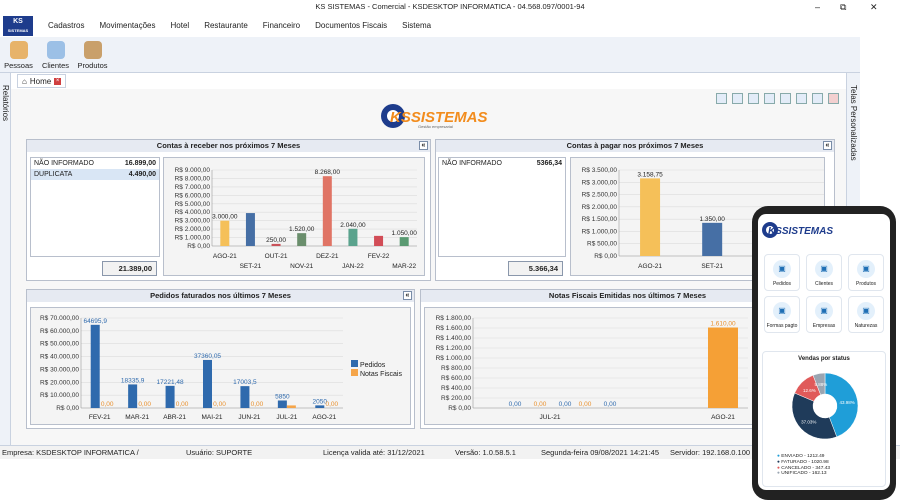 The width and height of the screenshot is (900, 500). I want to click on people-icon, so click(18, 50).